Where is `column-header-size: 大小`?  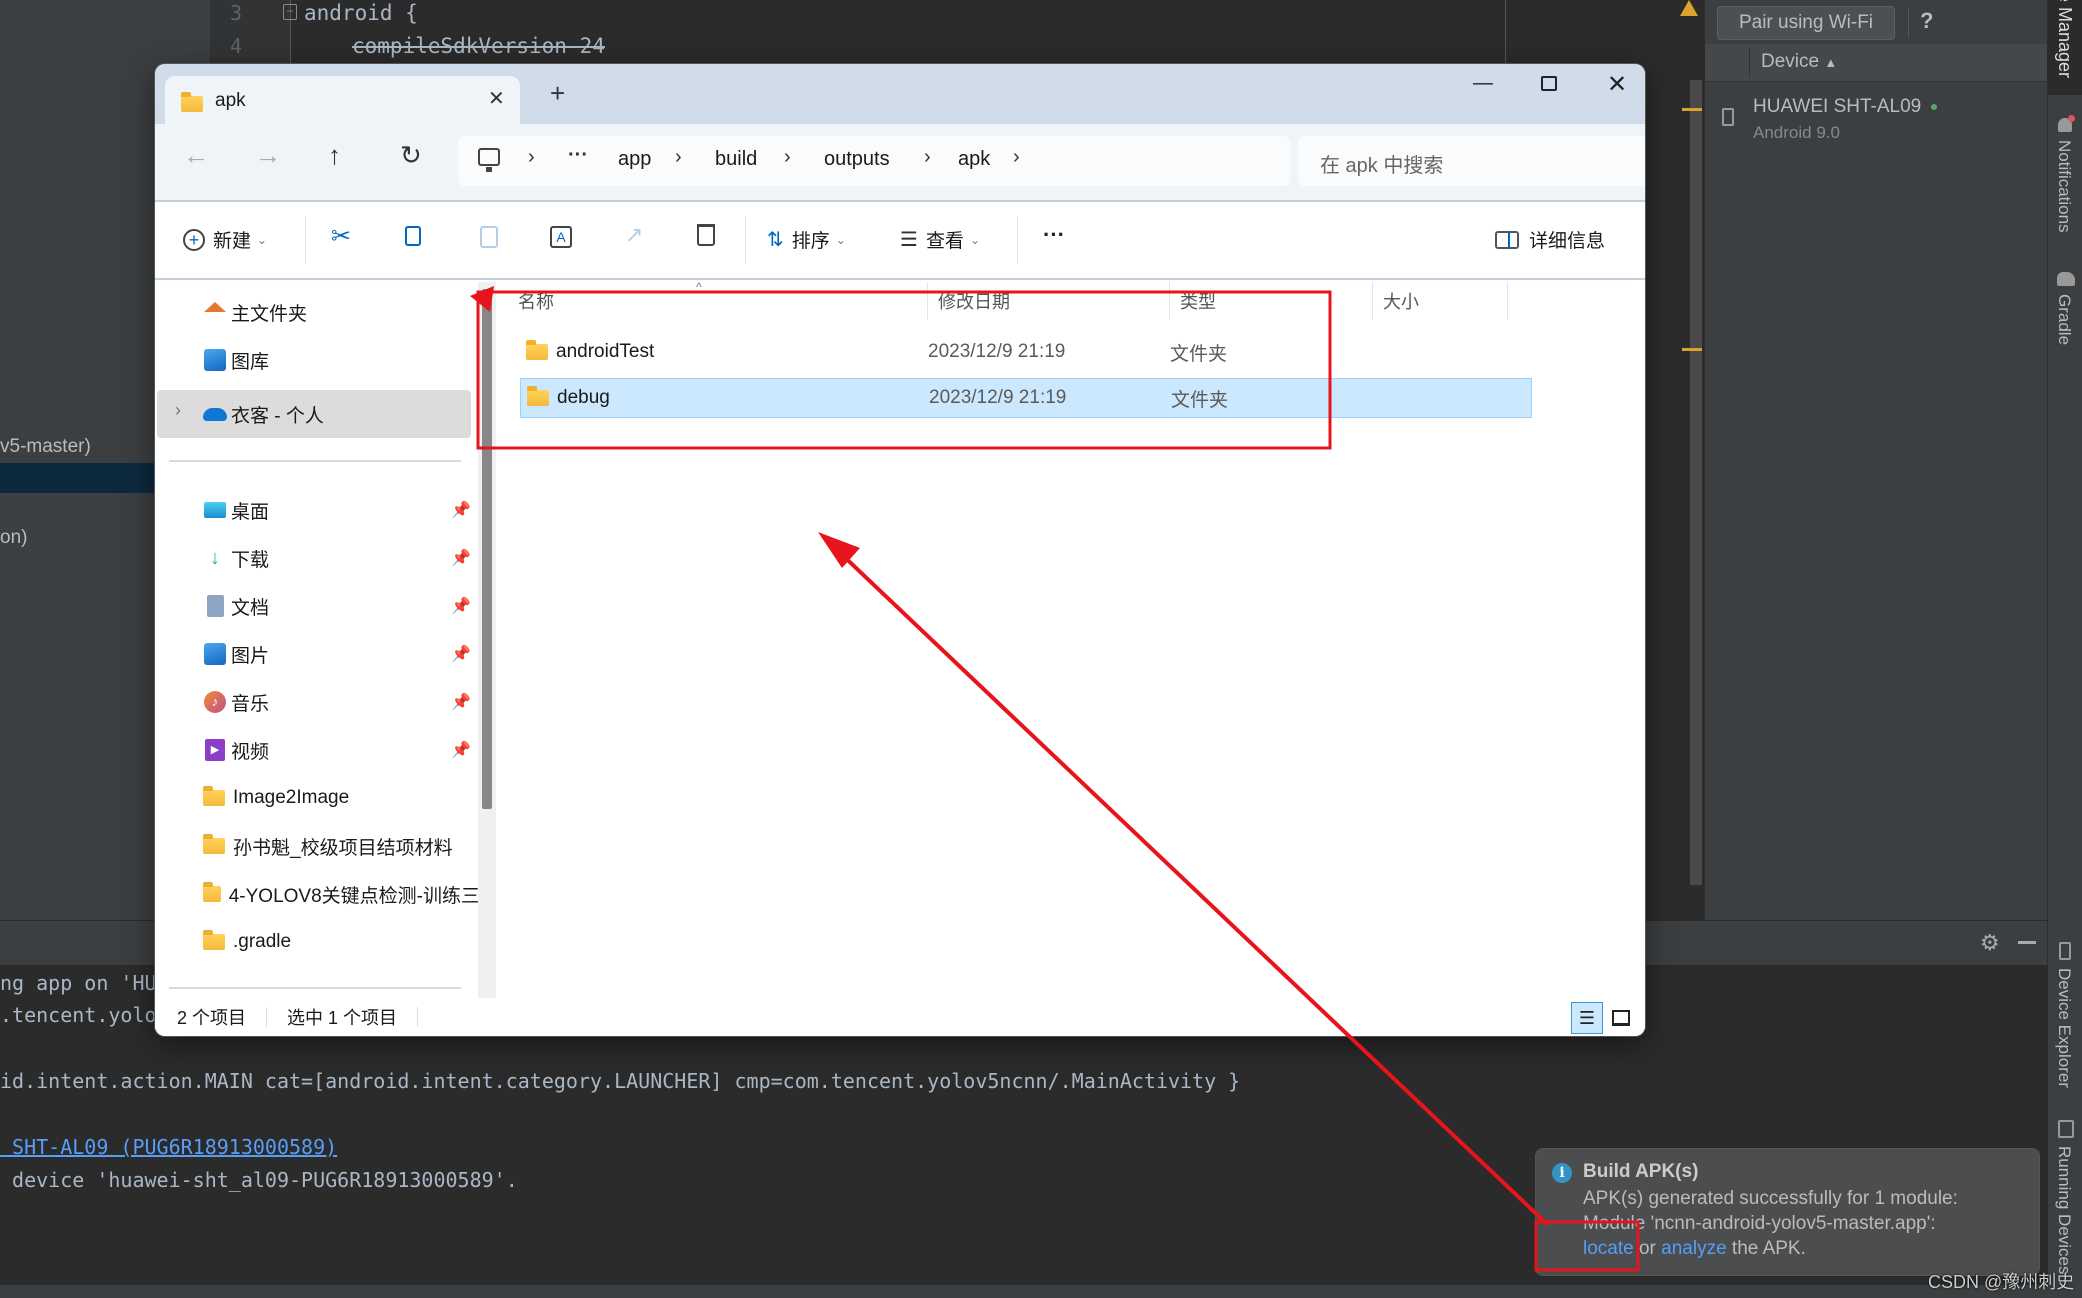
column-header-size: 大小 is located at coordinates (1440, 301).